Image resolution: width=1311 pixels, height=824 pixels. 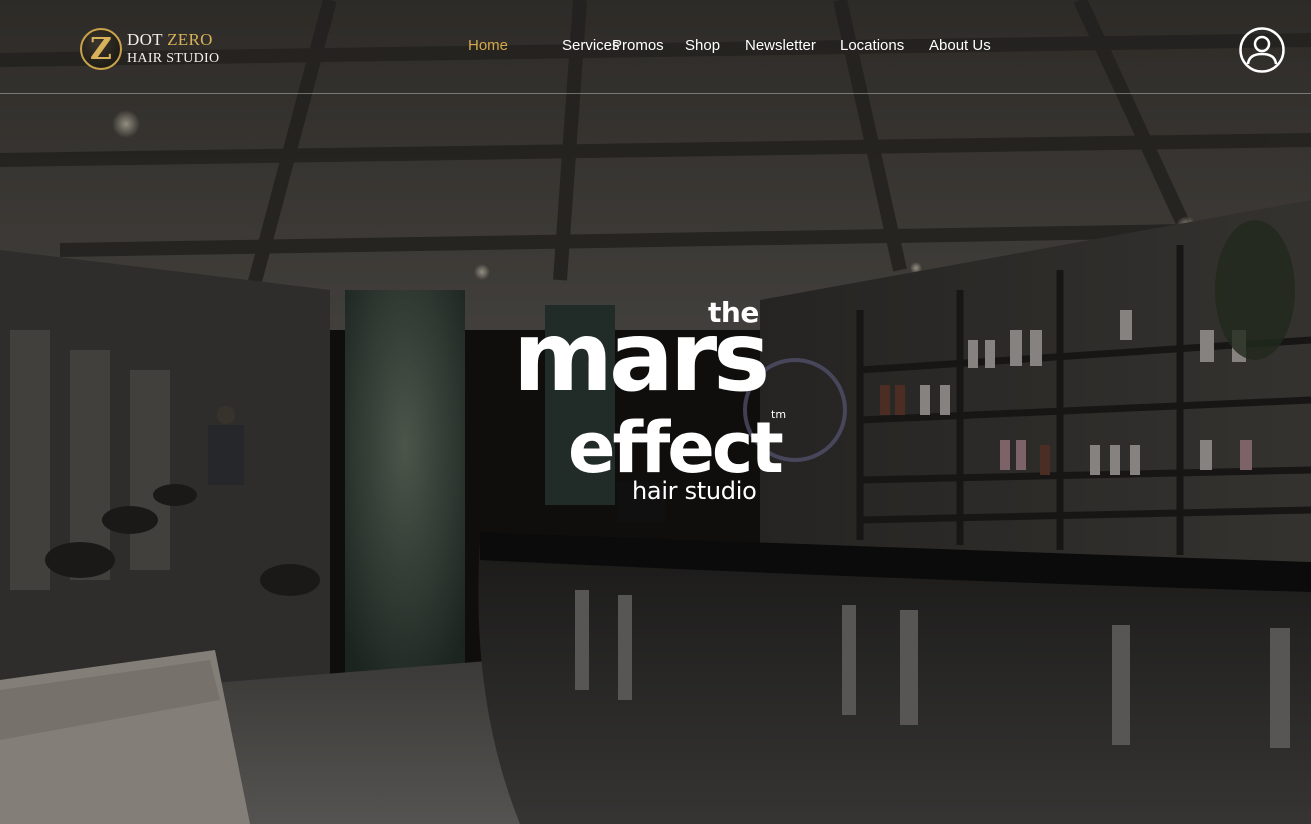 What do you see at coordinates (638, 45) in the screenshot?
I see `nav-promos: Promos` at bounding box center [638, 45].